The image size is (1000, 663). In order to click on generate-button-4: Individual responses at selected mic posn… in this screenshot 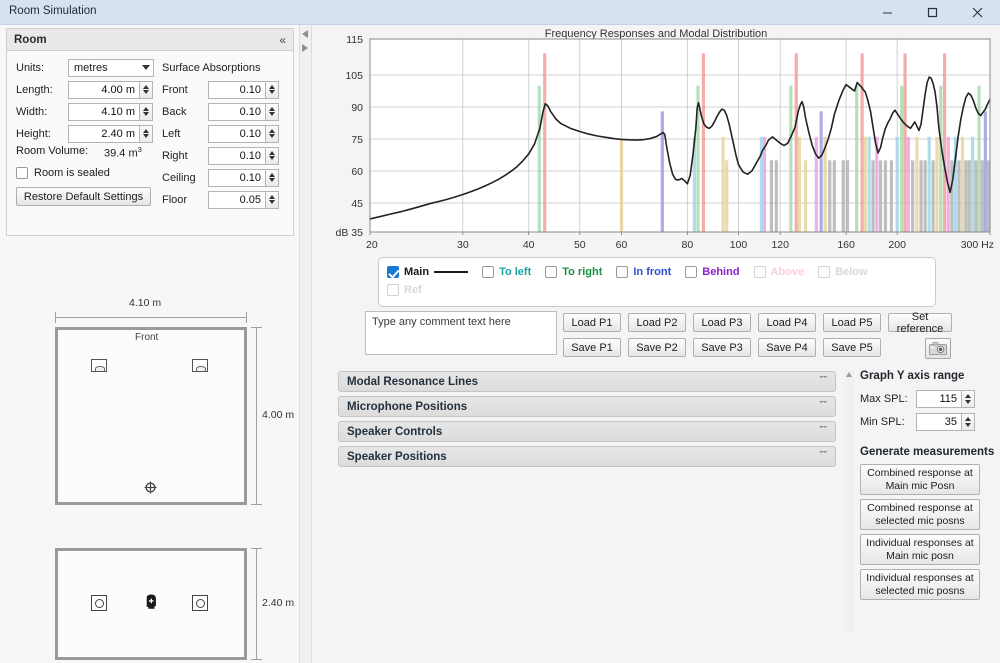, I will do `click(920, 584)`.